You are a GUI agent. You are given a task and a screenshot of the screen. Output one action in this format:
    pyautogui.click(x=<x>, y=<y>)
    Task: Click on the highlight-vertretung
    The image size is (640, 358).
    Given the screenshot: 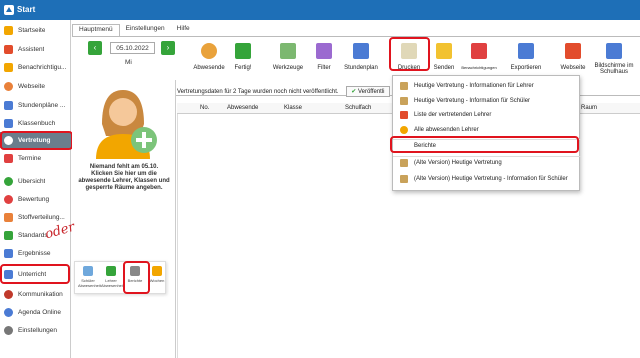 What is the action you would take?
    pyautogui.click(x=36, y=140)
    